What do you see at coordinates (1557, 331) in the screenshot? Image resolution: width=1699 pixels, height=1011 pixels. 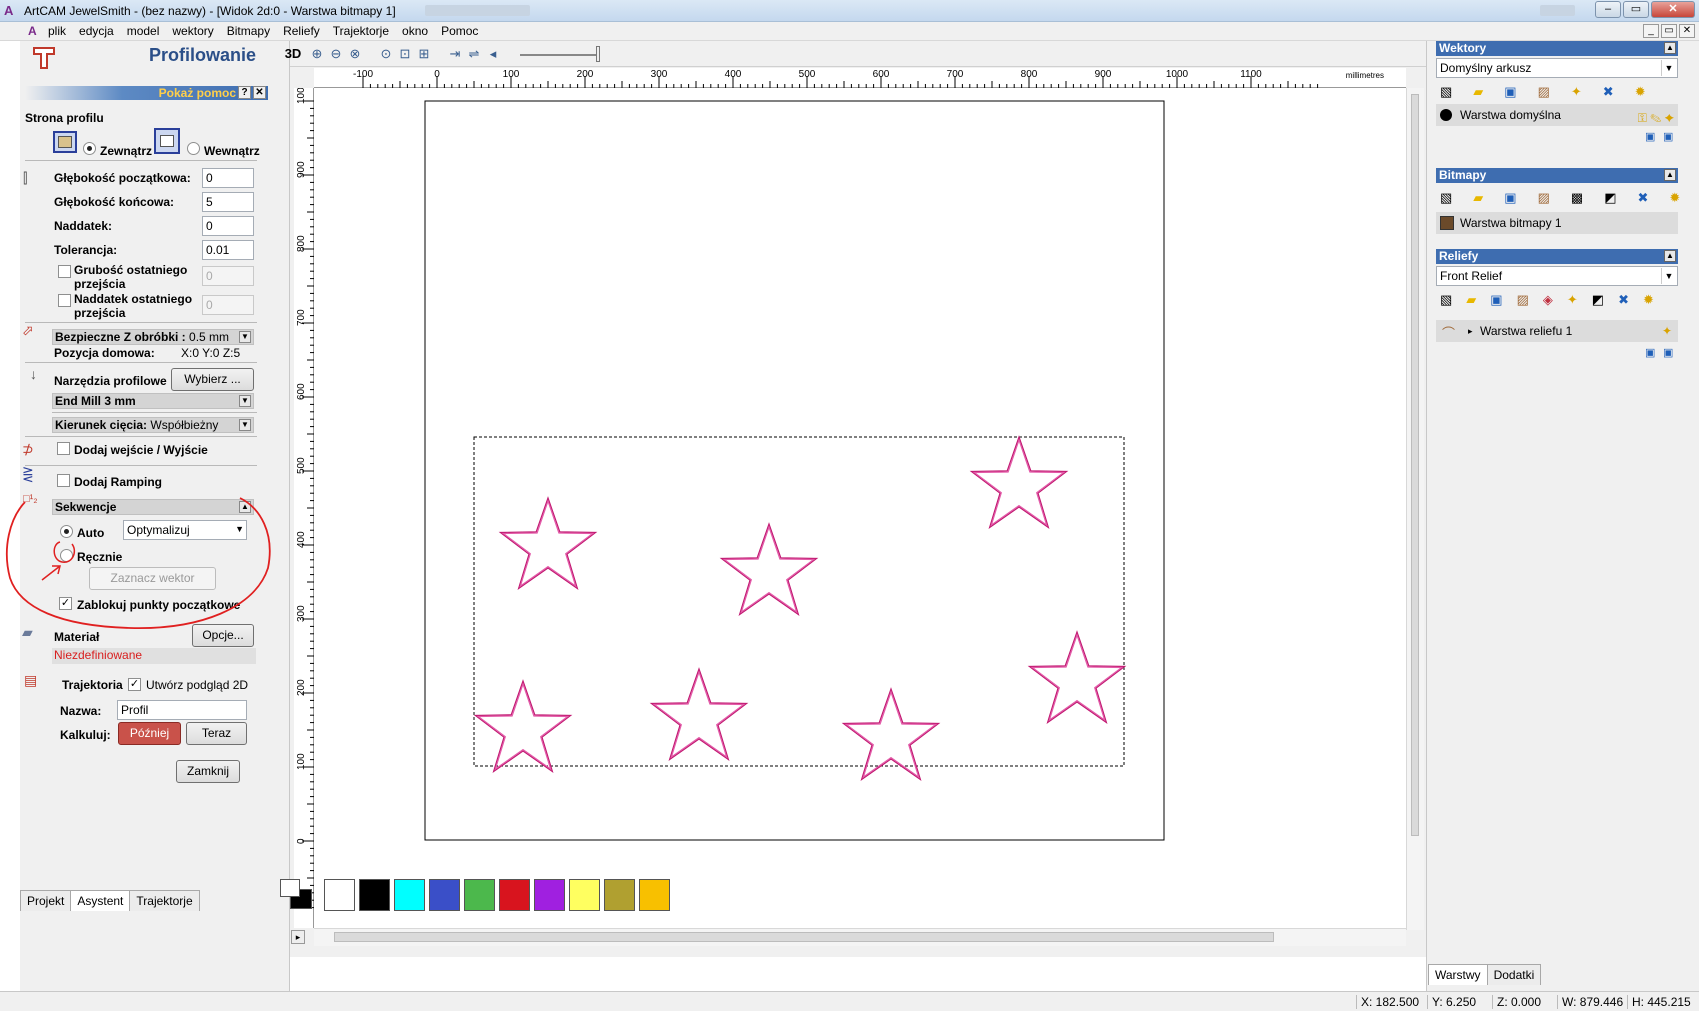 I see `reliefs-layer-row: ⌒ ▸ Warstwa reliefu 1 ✦` at bounding box center [1557, 331].